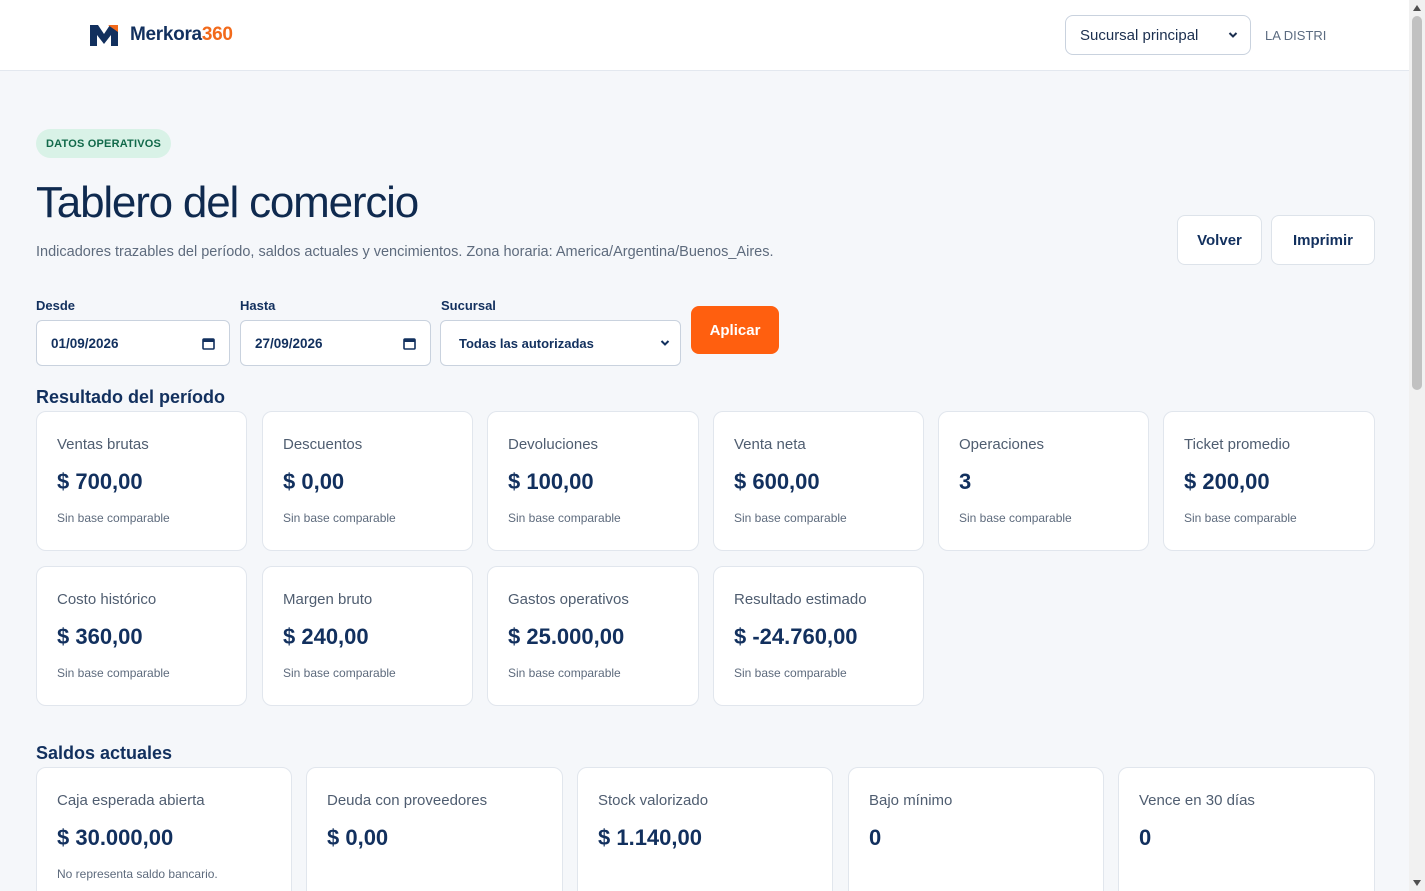 This screenshot has height=891, width=1425. What do you see at coordinates (653, 800) in the screenshot?
I see `balance-label: Stock valorizado` at bounding box center [653, 800].